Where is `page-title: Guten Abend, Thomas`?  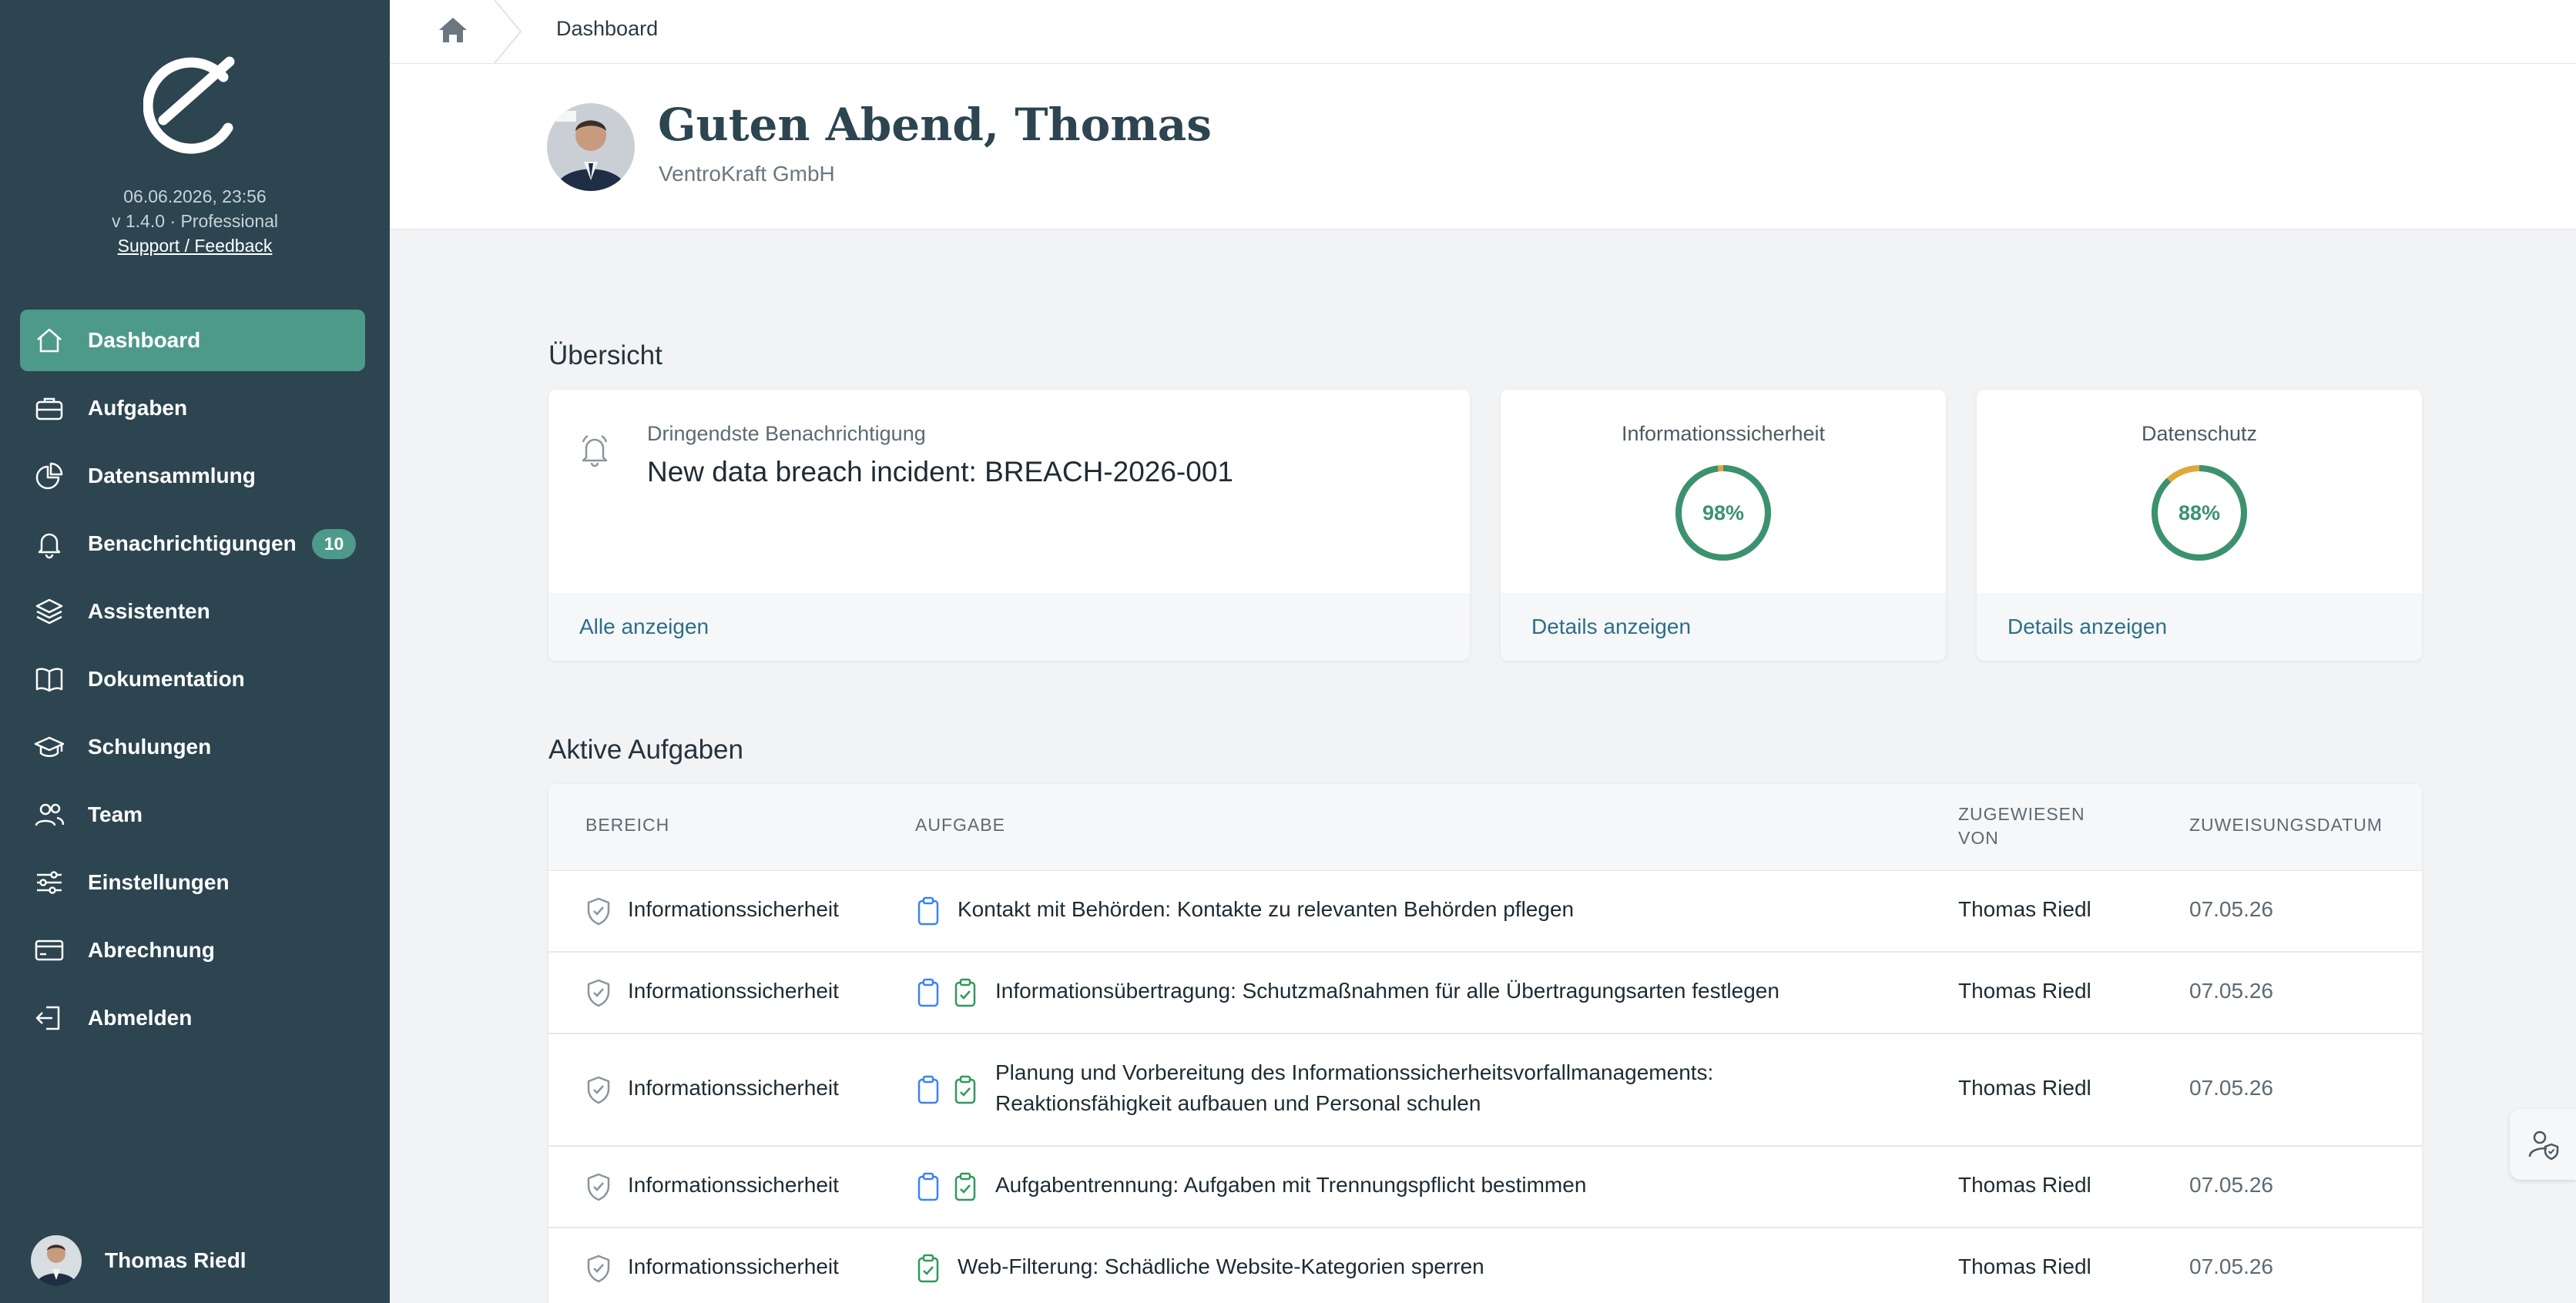 page-title: Guten Abend, Thomas is located at coordinates (935, 125).